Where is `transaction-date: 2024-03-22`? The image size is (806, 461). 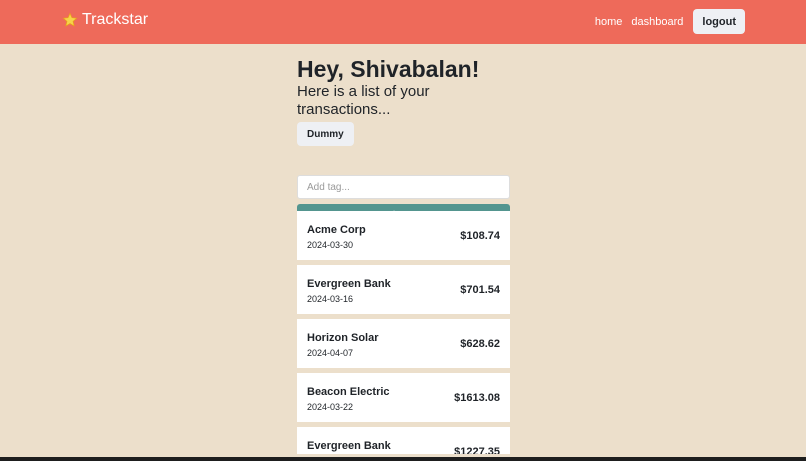 transaction-date: 2024-03-22 is located at coordinates (330, 407).